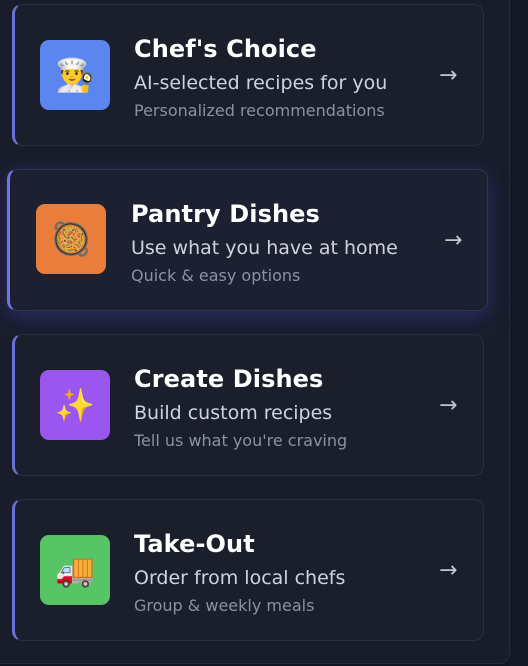  I want to click on paella-pan-icon-tile: 🥘, so click(71, 239).